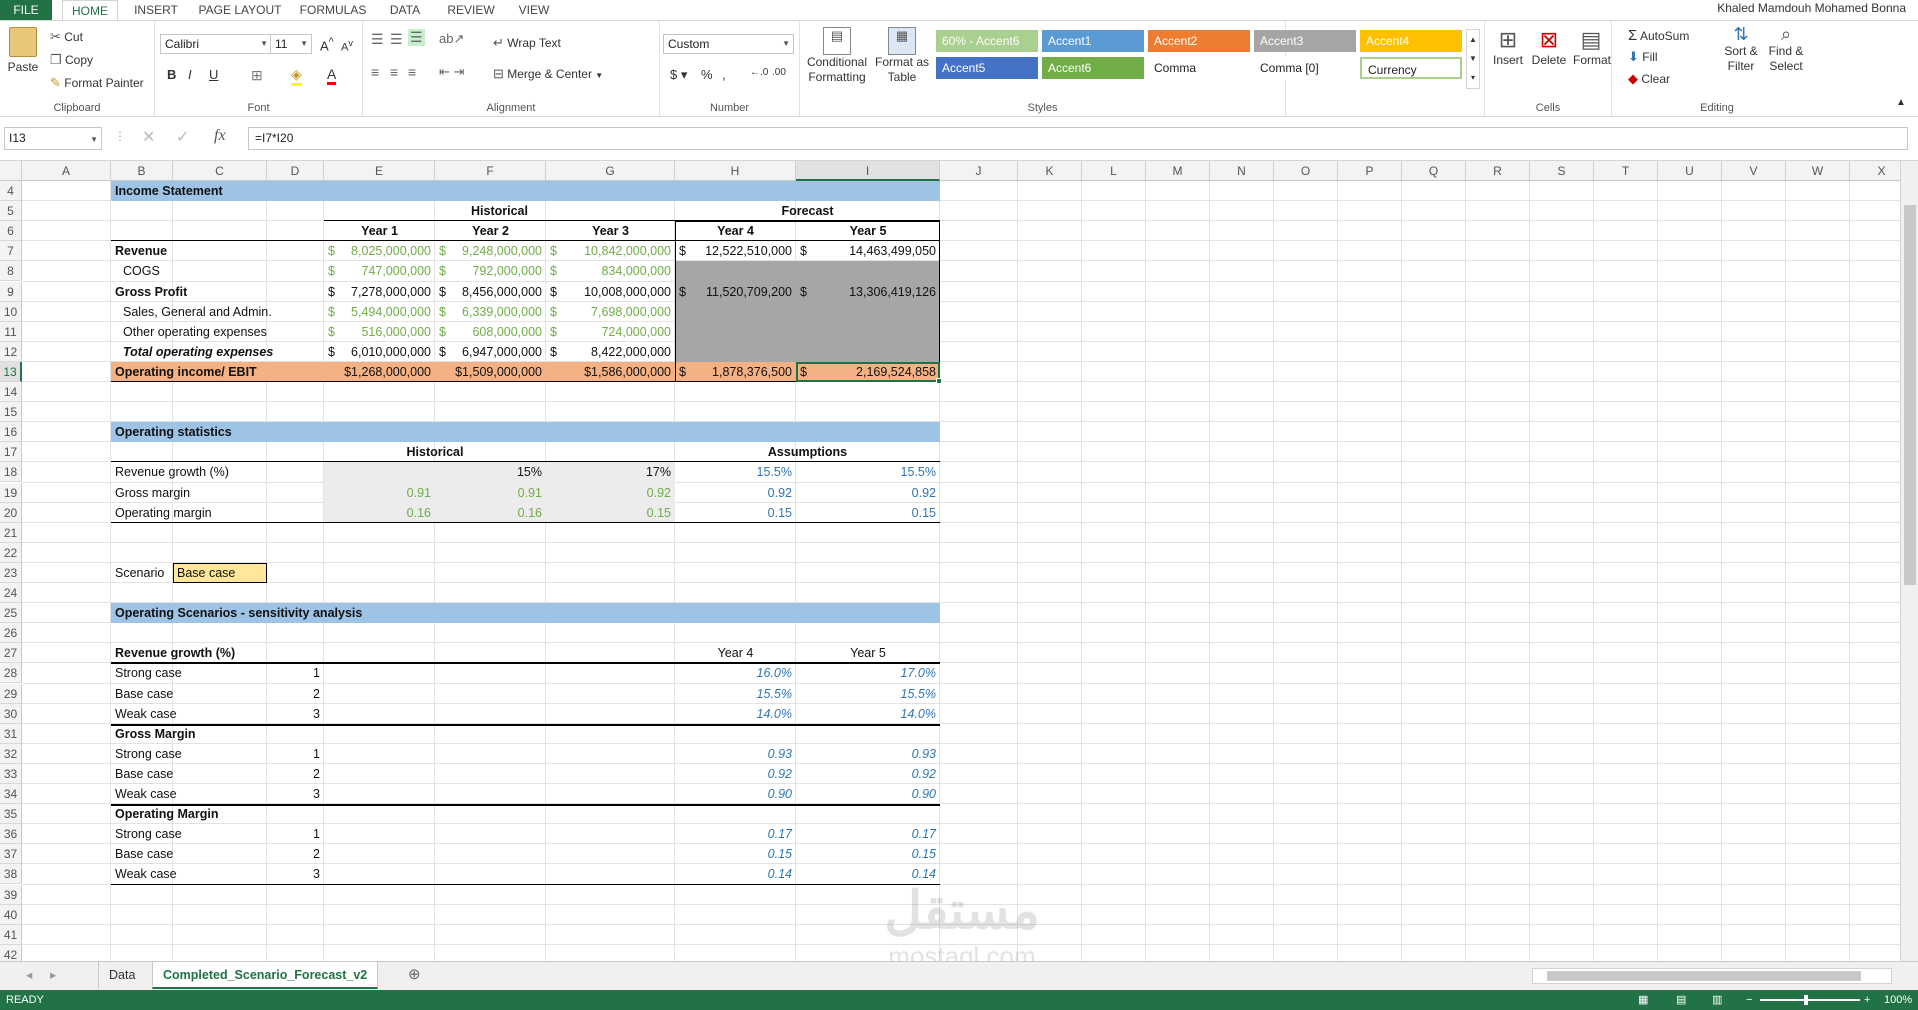 This screenshot has height=1010, width=1918. I want to click on vertical-scrollbar, so click(1909, 561).